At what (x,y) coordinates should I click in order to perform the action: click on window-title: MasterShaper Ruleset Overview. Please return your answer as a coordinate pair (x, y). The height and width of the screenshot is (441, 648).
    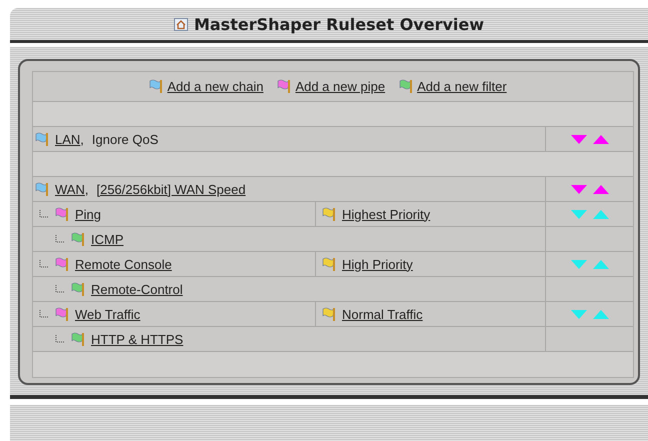
    Looking at the image, I should click on (339, 24).